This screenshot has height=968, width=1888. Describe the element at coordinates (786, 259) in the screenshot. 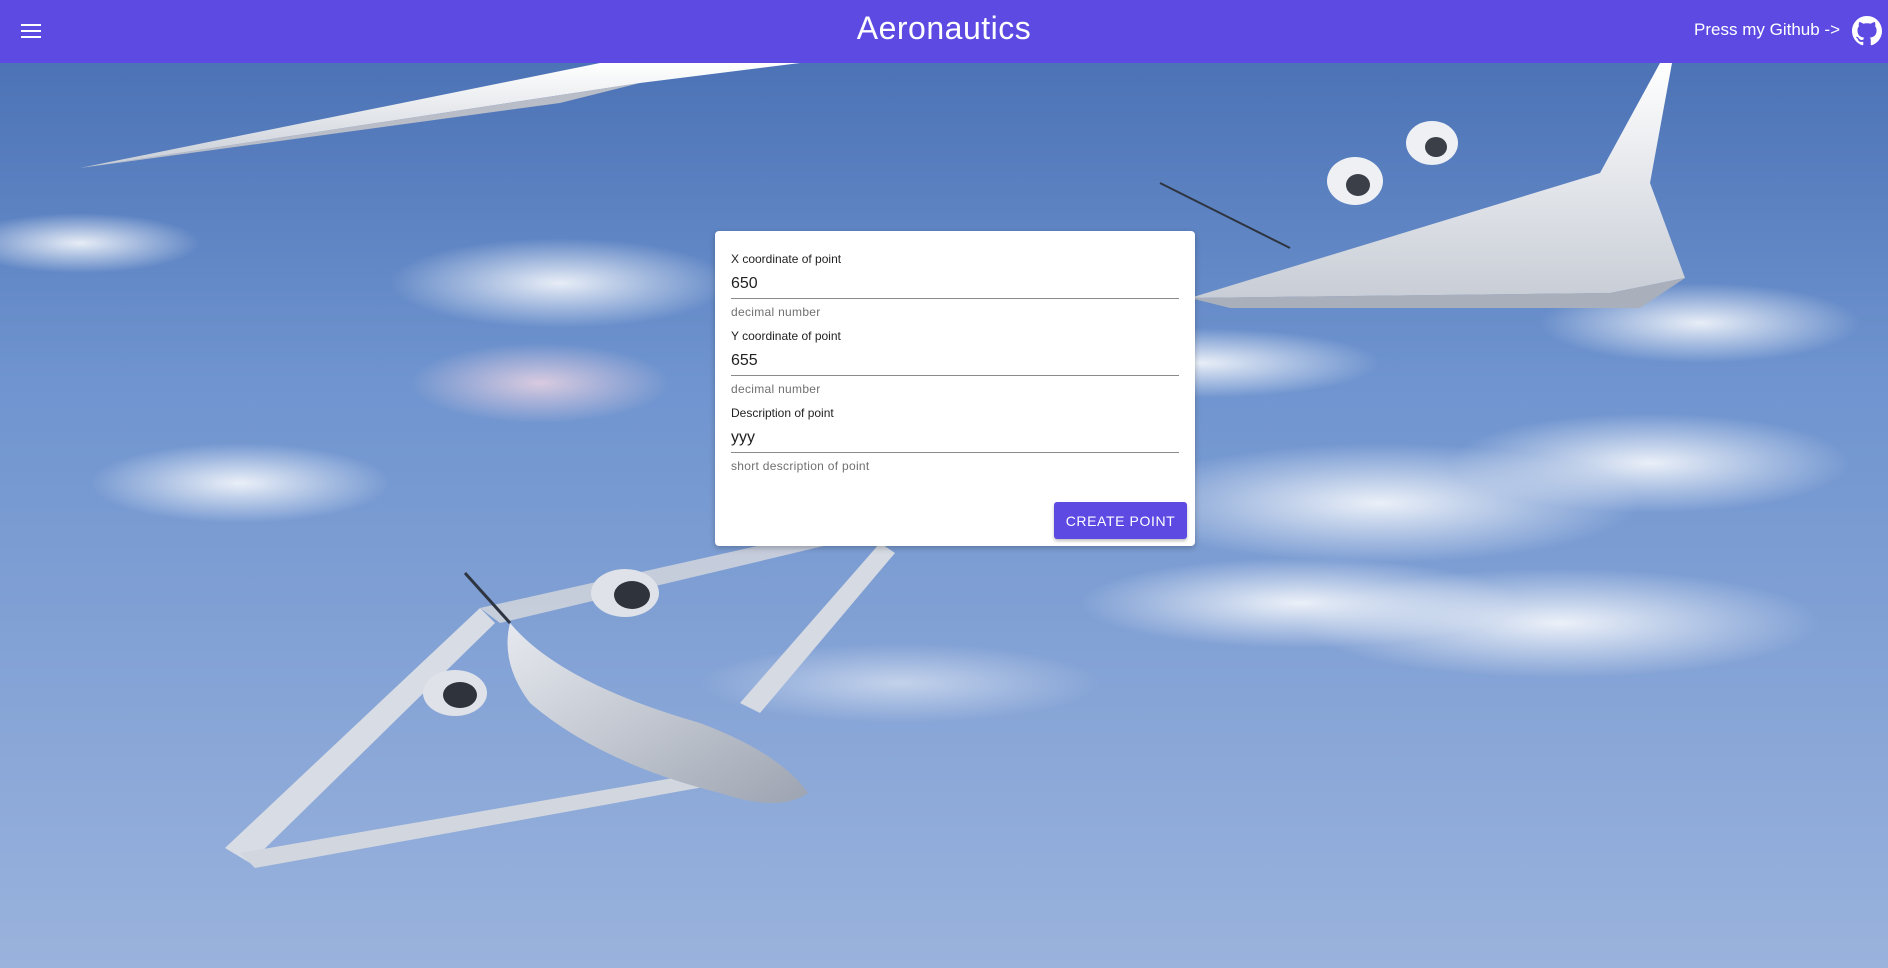

I see `x-coordinate-label: X coordinate of point` at that location.